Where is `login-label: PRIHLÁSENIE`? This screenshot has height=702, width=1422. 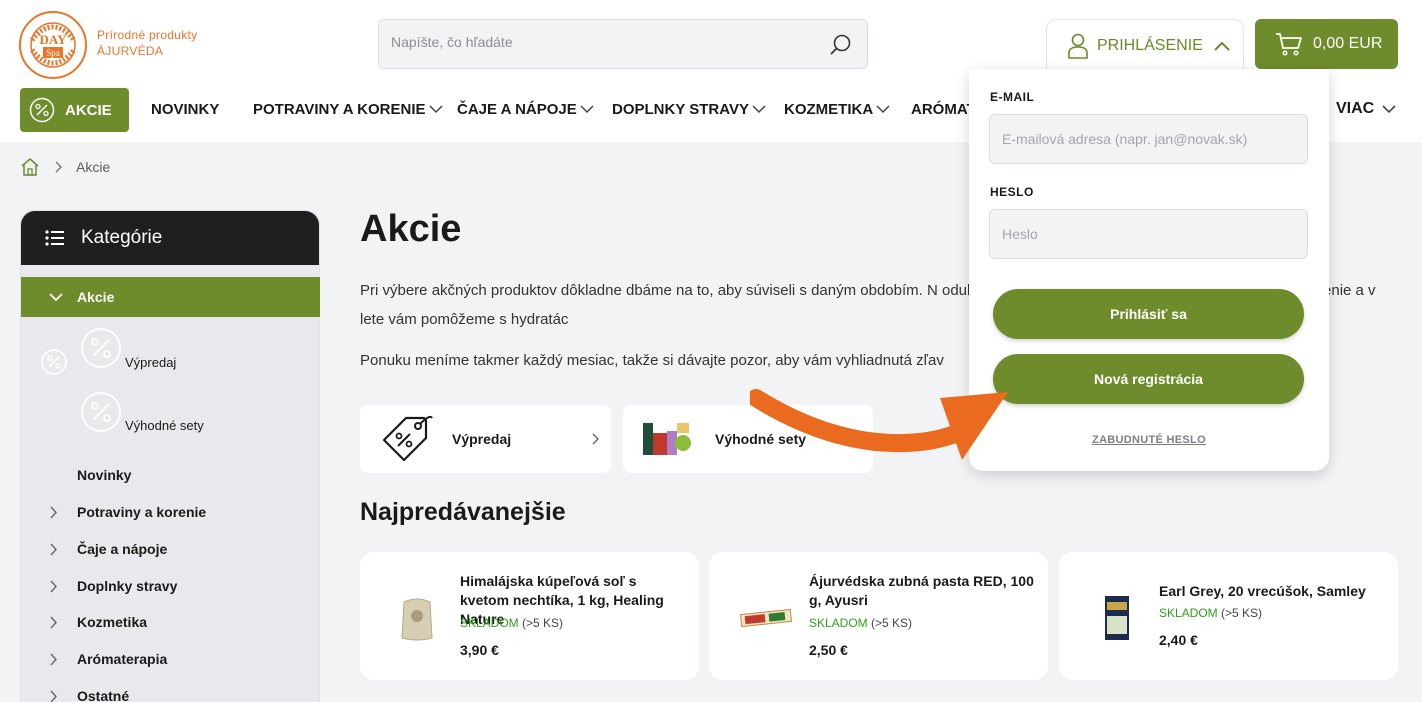
login-label: PRIHLÁSENIE is located at coordinates (1150, 45).